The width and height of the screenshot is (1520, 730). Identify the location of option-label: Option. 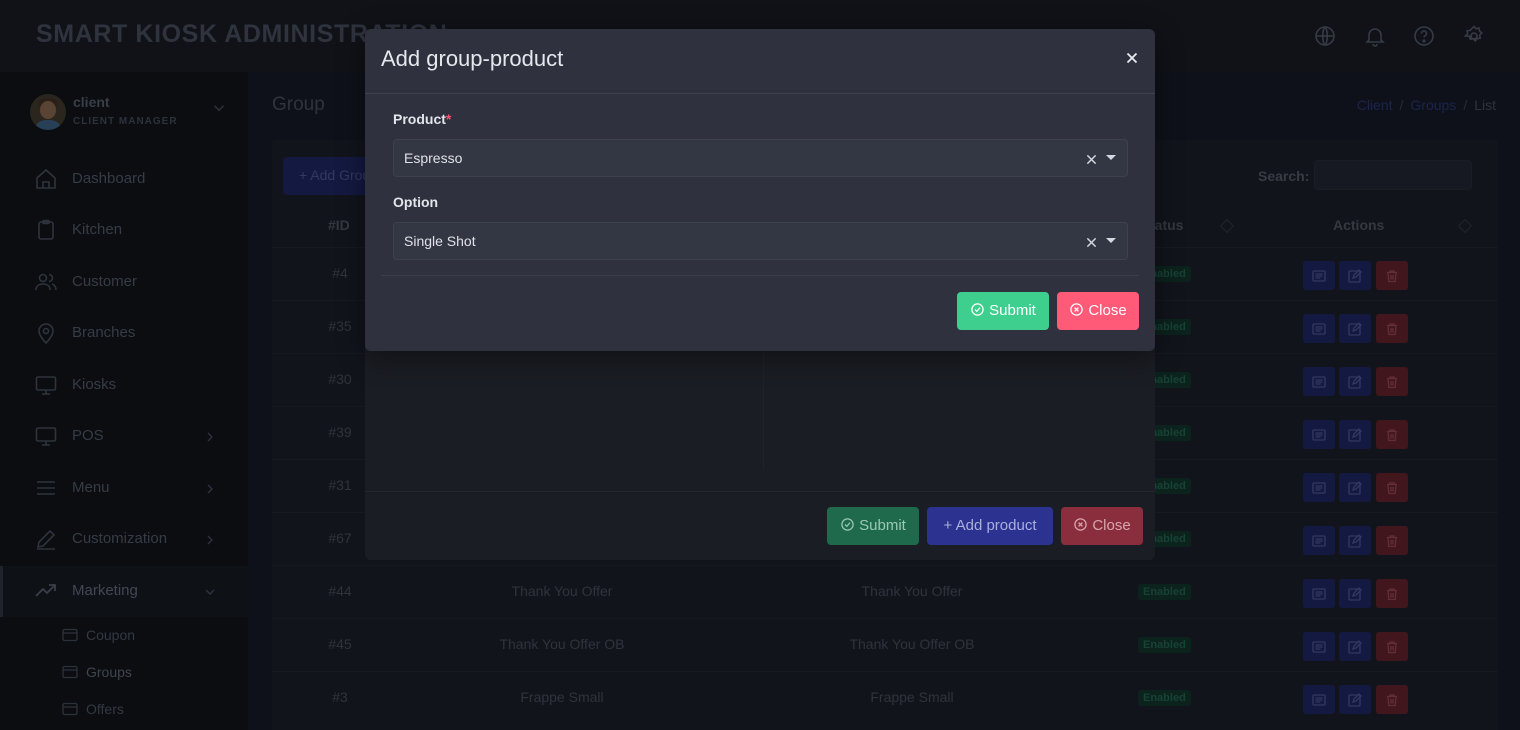
(416, 202).